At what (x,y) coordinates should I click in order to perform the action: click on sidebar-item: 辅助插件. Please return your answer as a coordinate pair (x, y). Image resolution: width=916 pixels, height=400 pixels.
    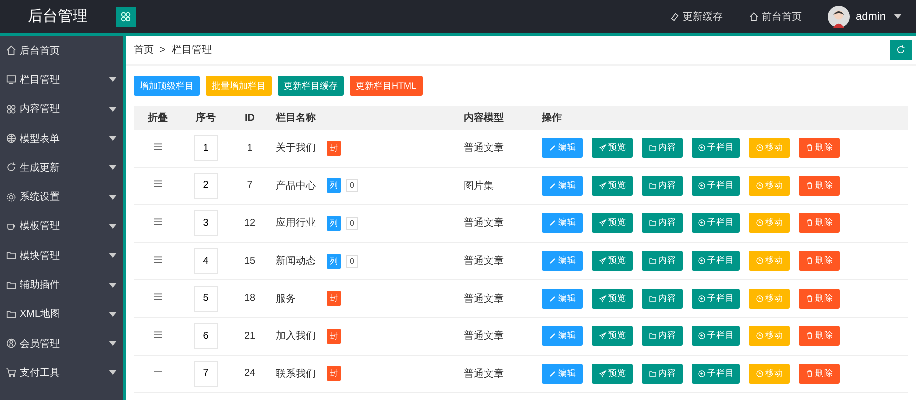
    Looking at the image, I should click on (61, 285).